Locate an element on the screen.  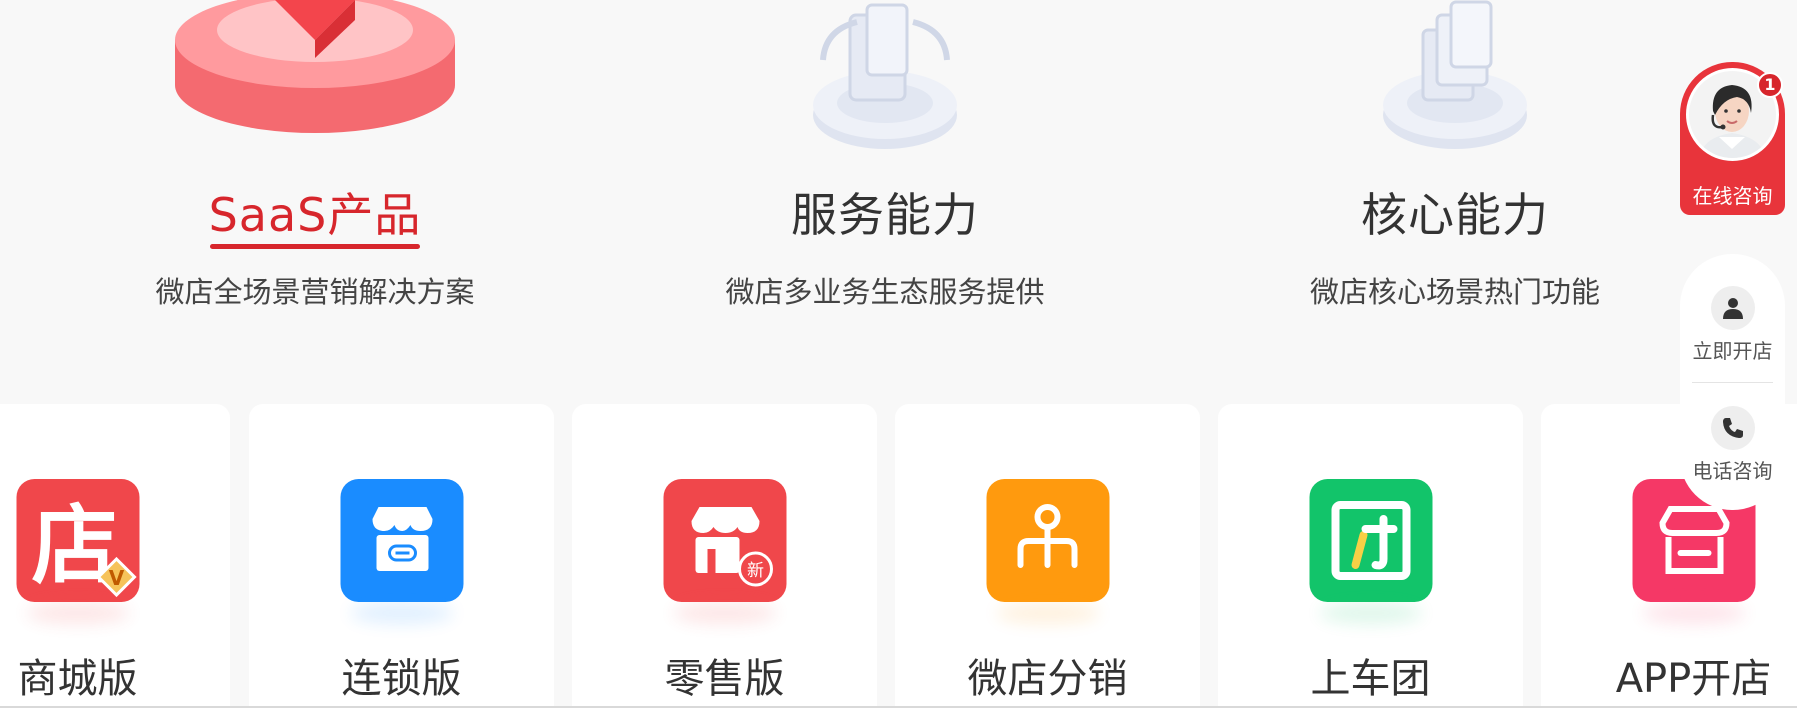
open-store-label: 立即开店 is located at coordinates (1732, 351).